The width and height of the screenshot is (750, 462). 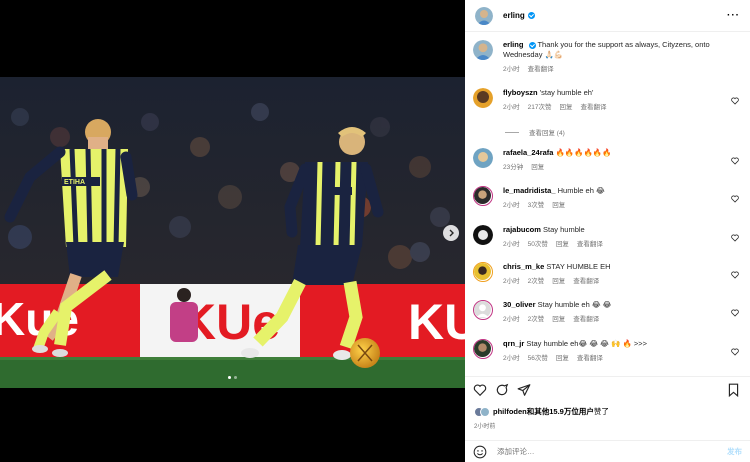 What do you see at coordinates (608, 197) in the screenshot?
I see `comment-item: le_madridista_ Humble eh 😂 2小时 3次赞 回复` at bounding box center [608, 197].